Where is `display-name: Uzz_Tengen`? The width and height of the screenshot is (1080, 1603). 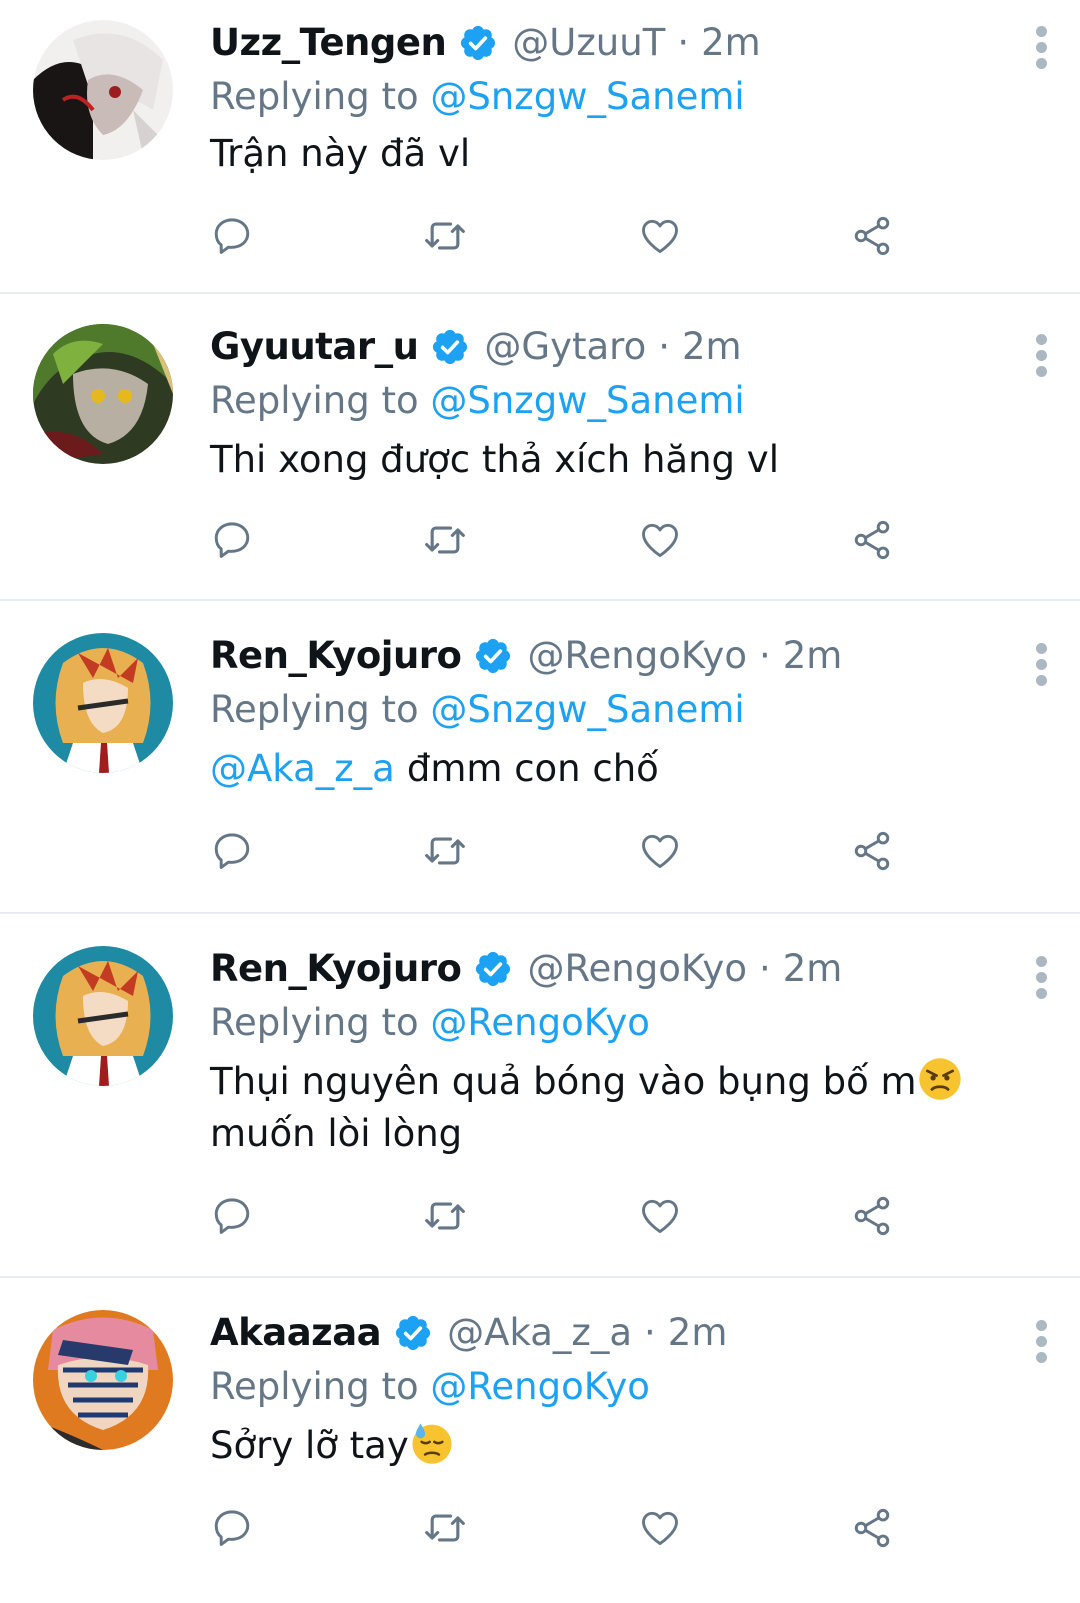 display-name: Uzz_Tengen is located at coordinates (328, 43).